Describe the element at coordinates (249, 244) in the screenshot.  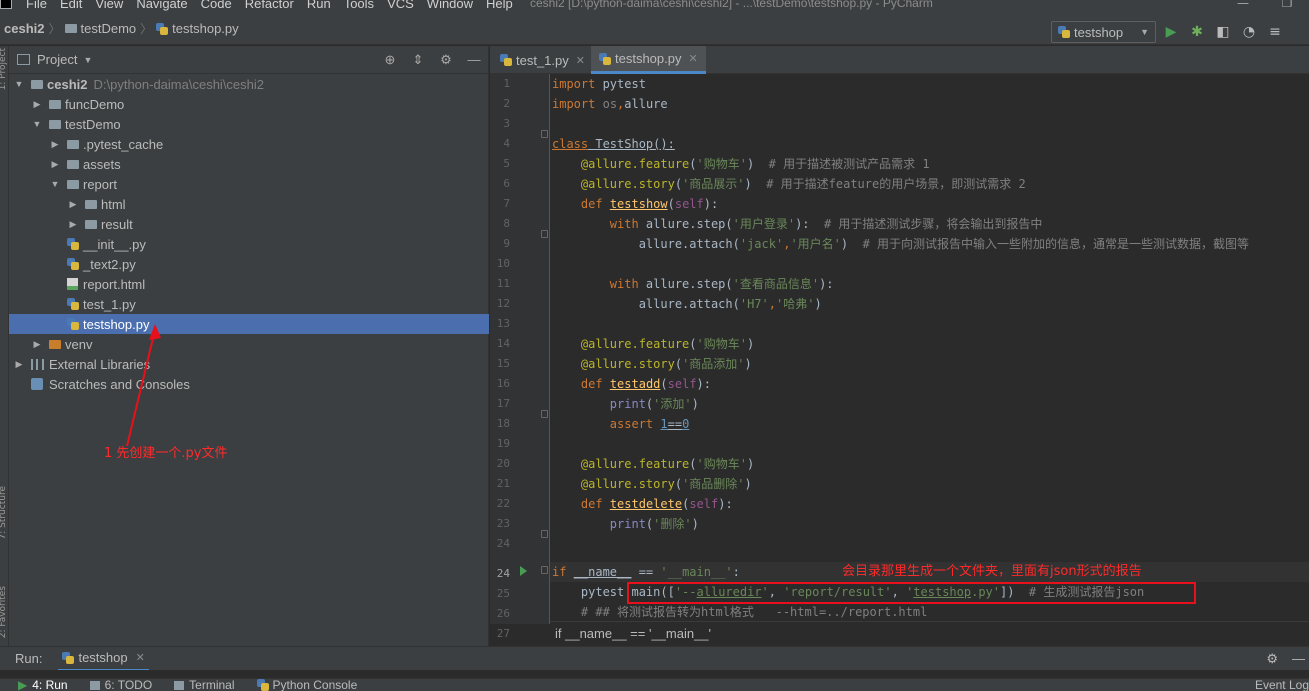
I see `tree-item-init-py: __init__.py` at that location.